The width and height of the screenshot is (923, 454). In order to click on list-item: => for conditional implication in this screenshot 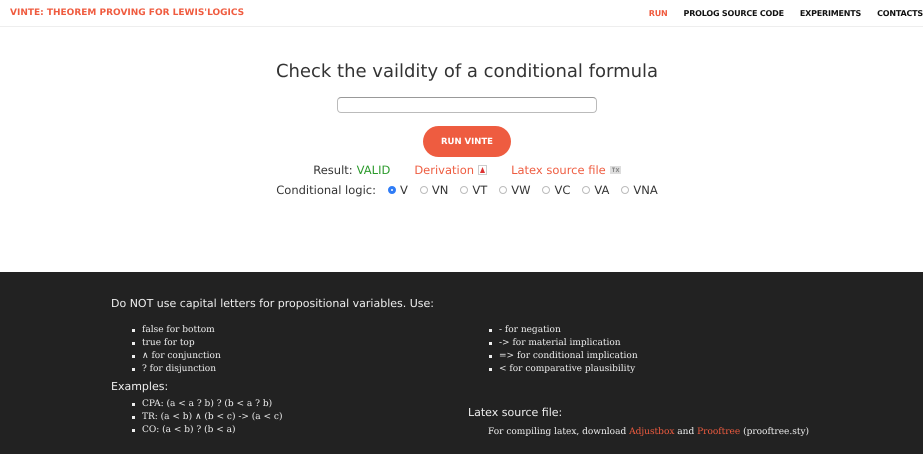, I will do `click(568, 356)`.